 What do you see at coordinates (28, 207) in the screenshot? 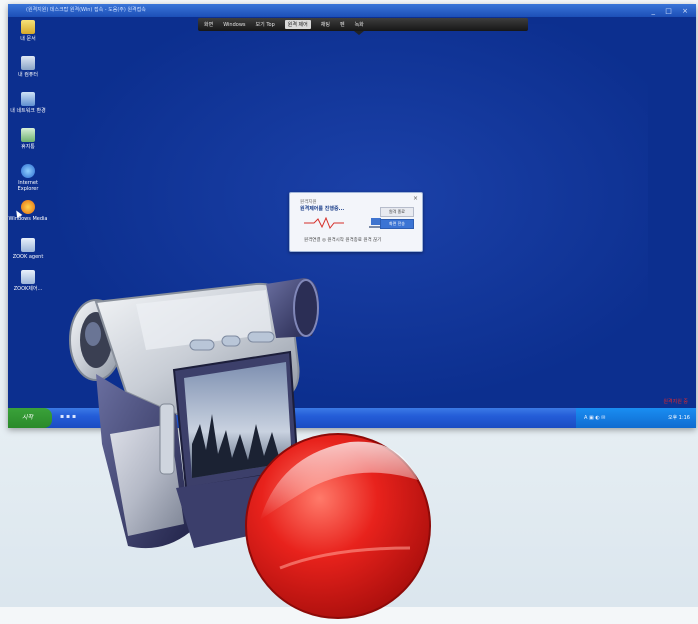
I see `media-icon` at bounding box center [28, 207].